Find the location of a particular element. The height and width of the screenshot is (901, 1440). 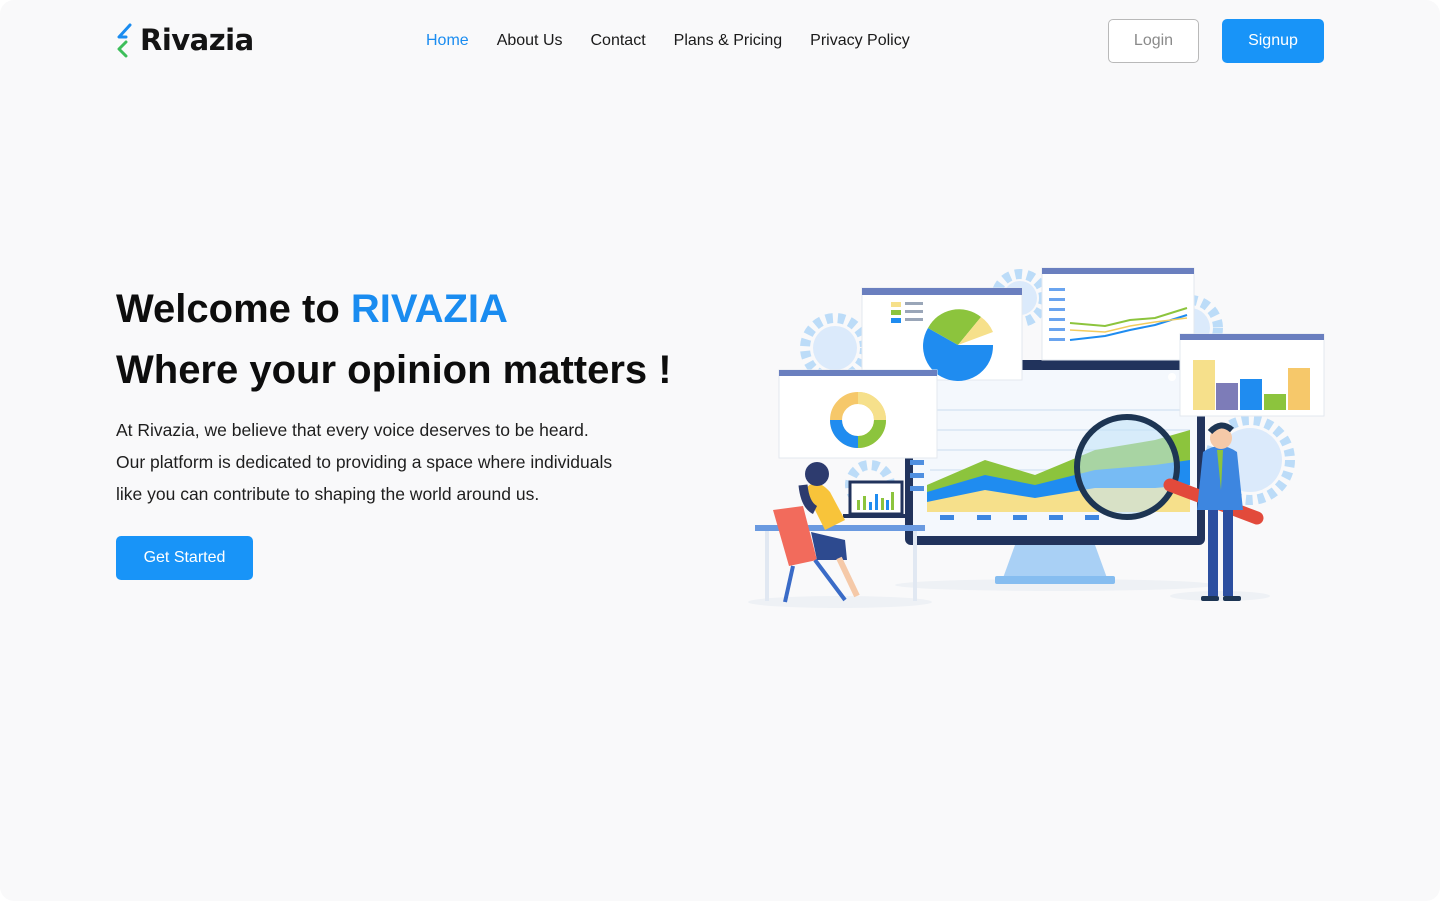

brand-logo: Rivazia is located at coordinates (184, 40).